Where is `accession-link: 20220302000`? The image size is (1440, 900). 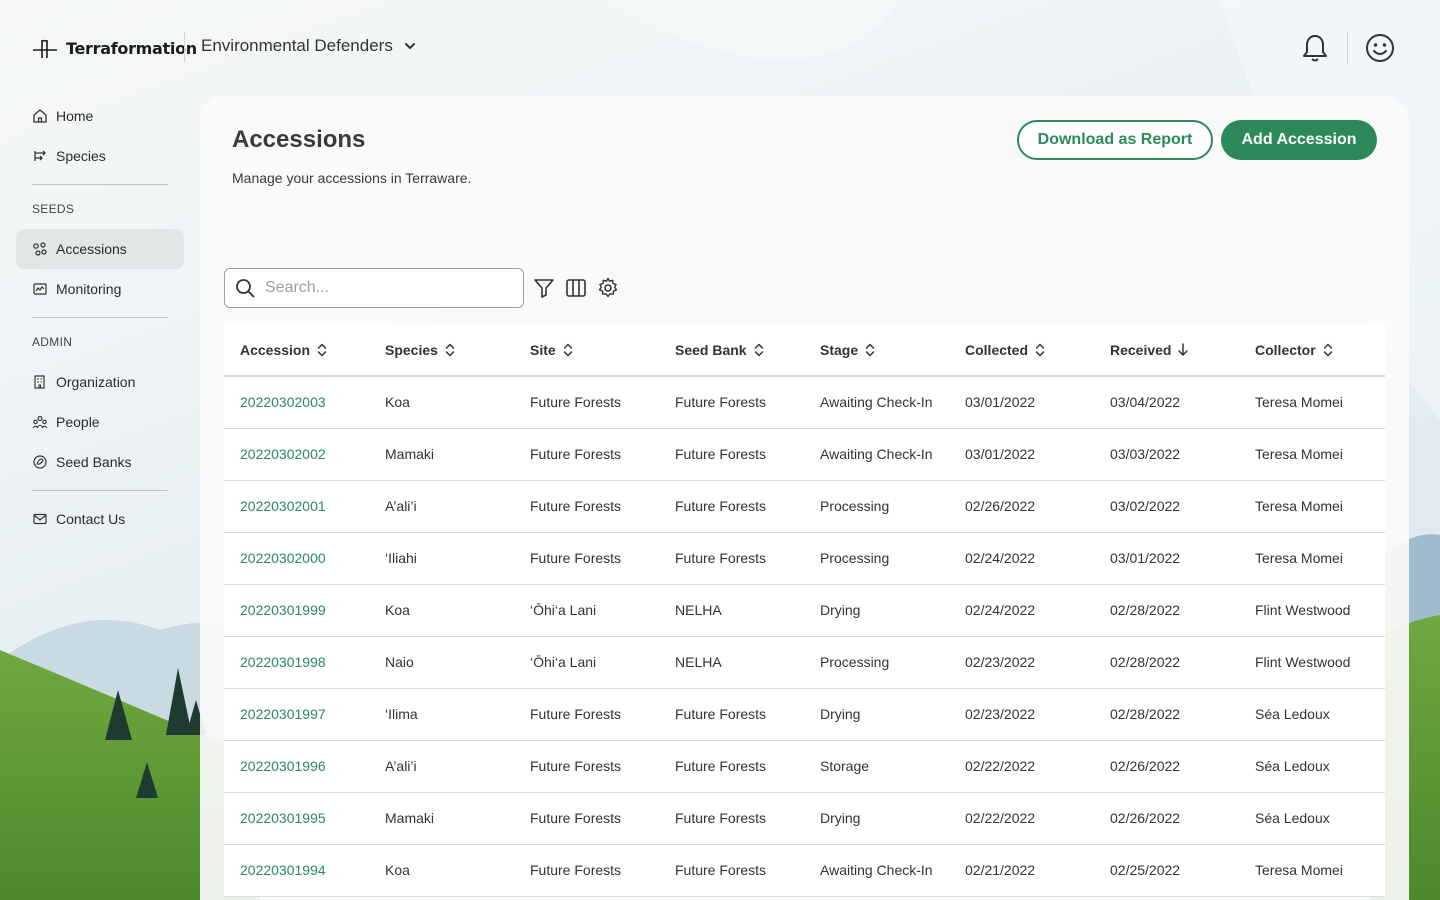
accession-link: 20220302000 is located at coordinates (296, 558).